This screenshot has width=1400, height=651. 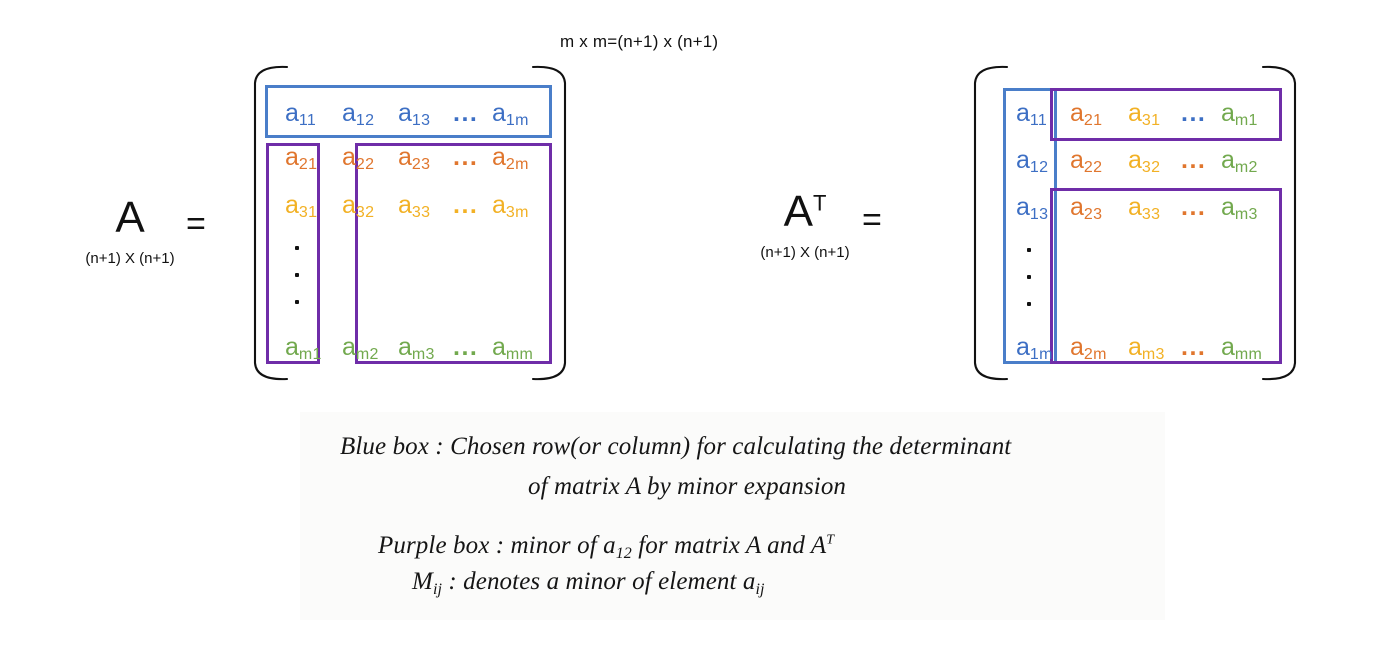 I want to click on matrix-at-equals-sign: =, so click(x=872, y=220).